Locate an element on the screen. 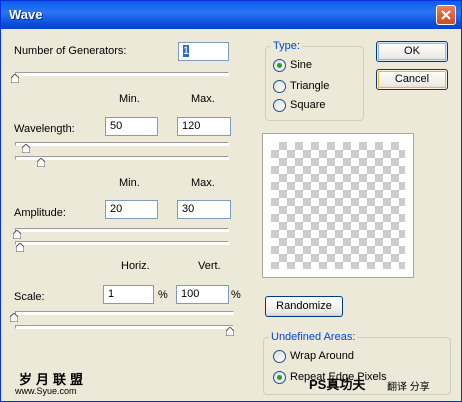 The width and height of the screenshot is (462, 402). amplitude-label: Amplitude: is located at coordinates (40, 213).